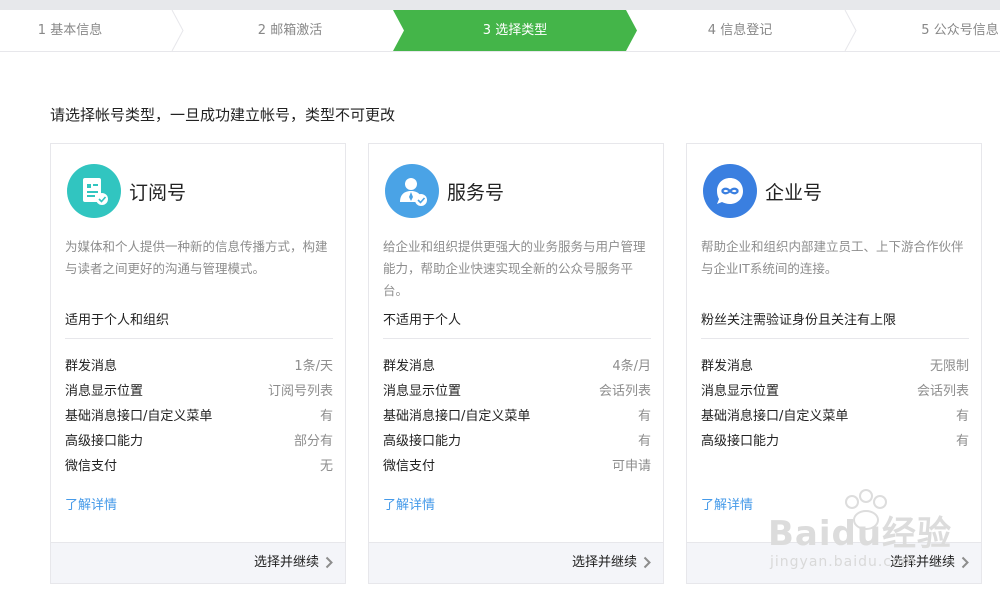 The image size is (1000, 596). I want to click on feature-list: 群发消息 无限制 消息显示位置 会话列表 基础消息接口/自定义菜单有 高级接口能力有, so click(835, 407).